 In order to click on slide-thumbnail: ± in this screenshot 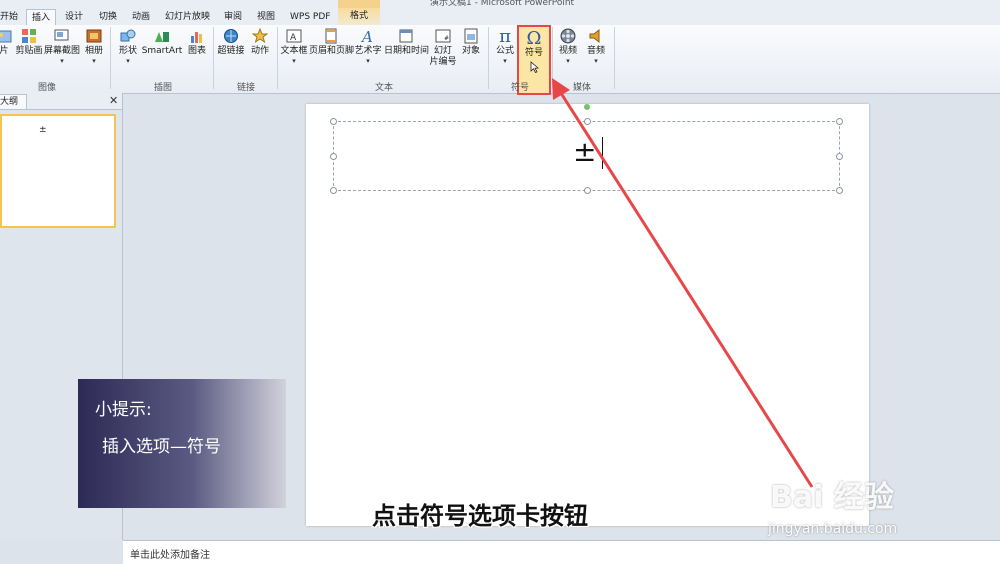, I will do `click(58, 171)`.